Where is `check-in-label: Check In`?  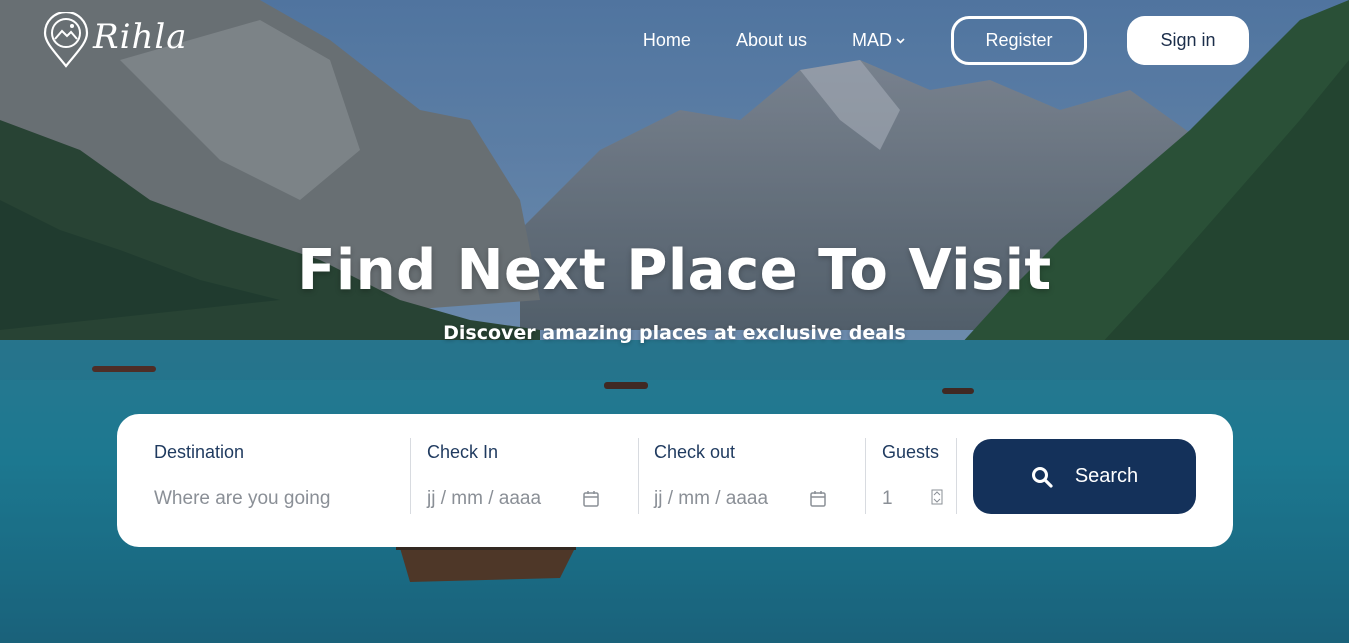
check-in-label: Check In is located at coordinates (463, 452).